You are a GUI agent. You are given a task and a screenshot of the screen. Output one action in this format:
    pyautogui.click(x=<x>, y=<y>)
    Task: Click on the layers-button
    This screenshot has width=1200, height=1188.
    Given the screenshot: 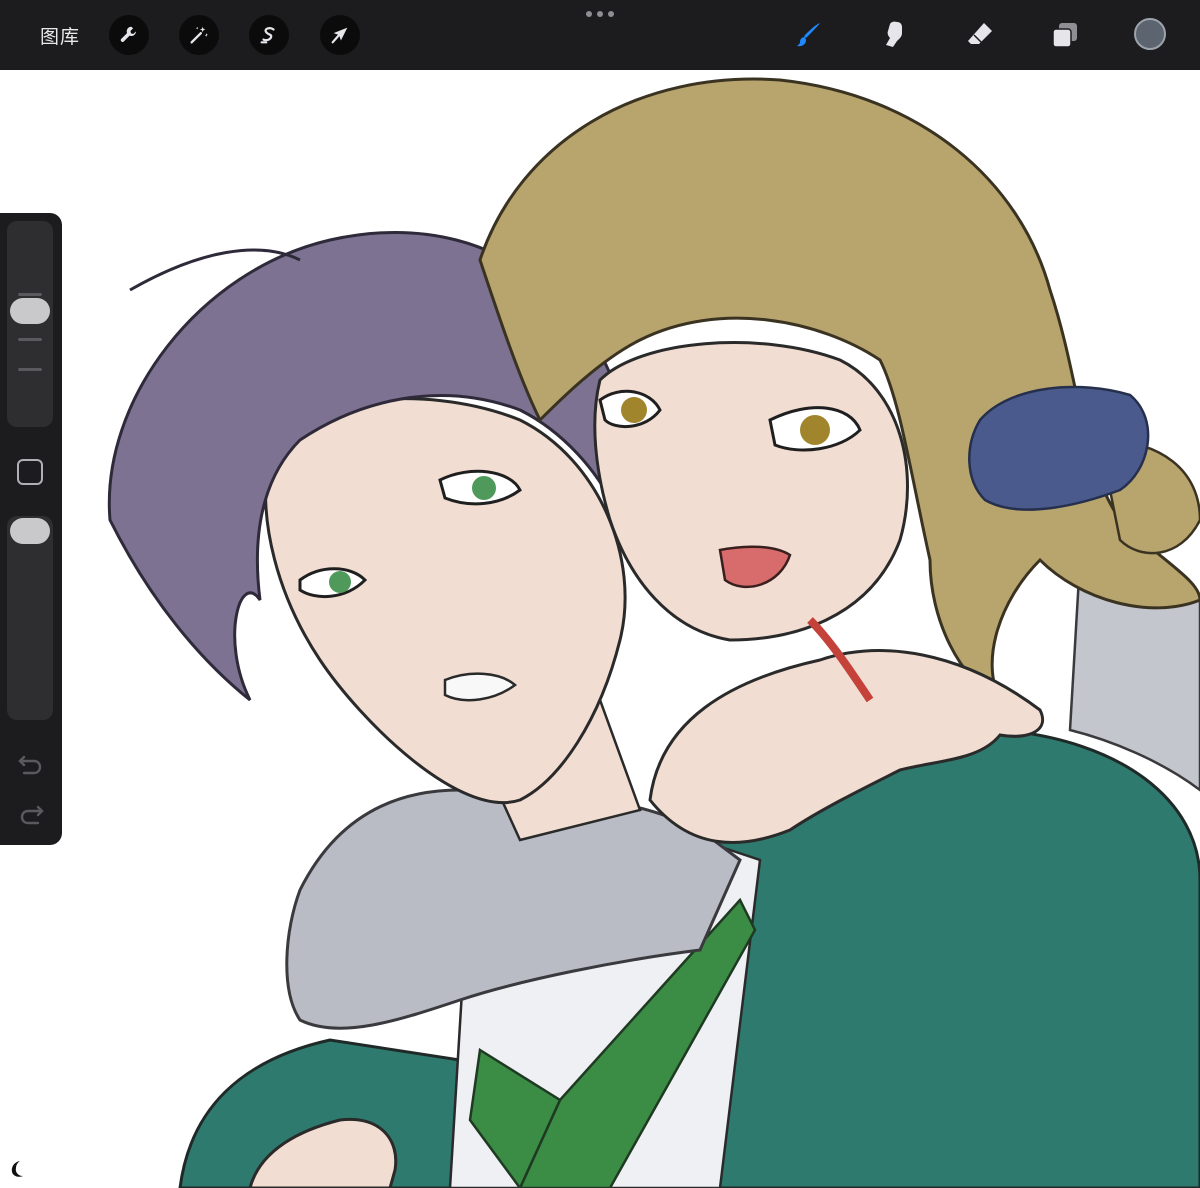 What is the action you would take?
    pyautogui.click(x=1065, y=35)
    